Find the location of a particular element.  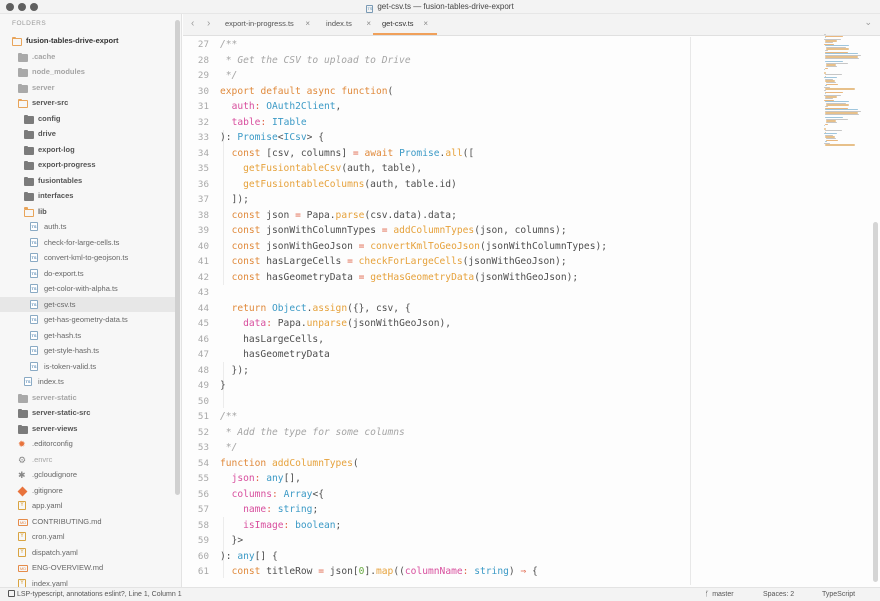

code-line: columns: Array<{ is located at coordinates (272, 495).